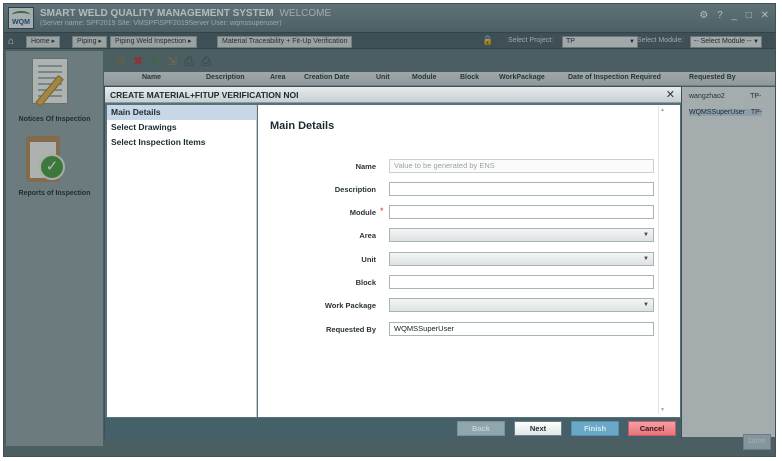 The image size is (782, 461). I want to click on finish-button: Finish, so click(595, 428).